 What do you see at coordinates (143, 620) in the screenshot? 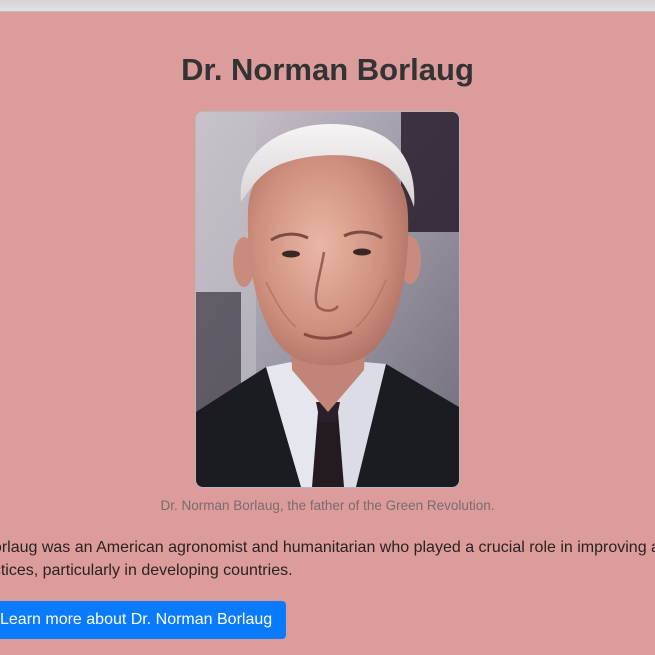
I see `learn-more-button: Learn more about Dr. Norman Borlaug` at bounding box center [143, 620].